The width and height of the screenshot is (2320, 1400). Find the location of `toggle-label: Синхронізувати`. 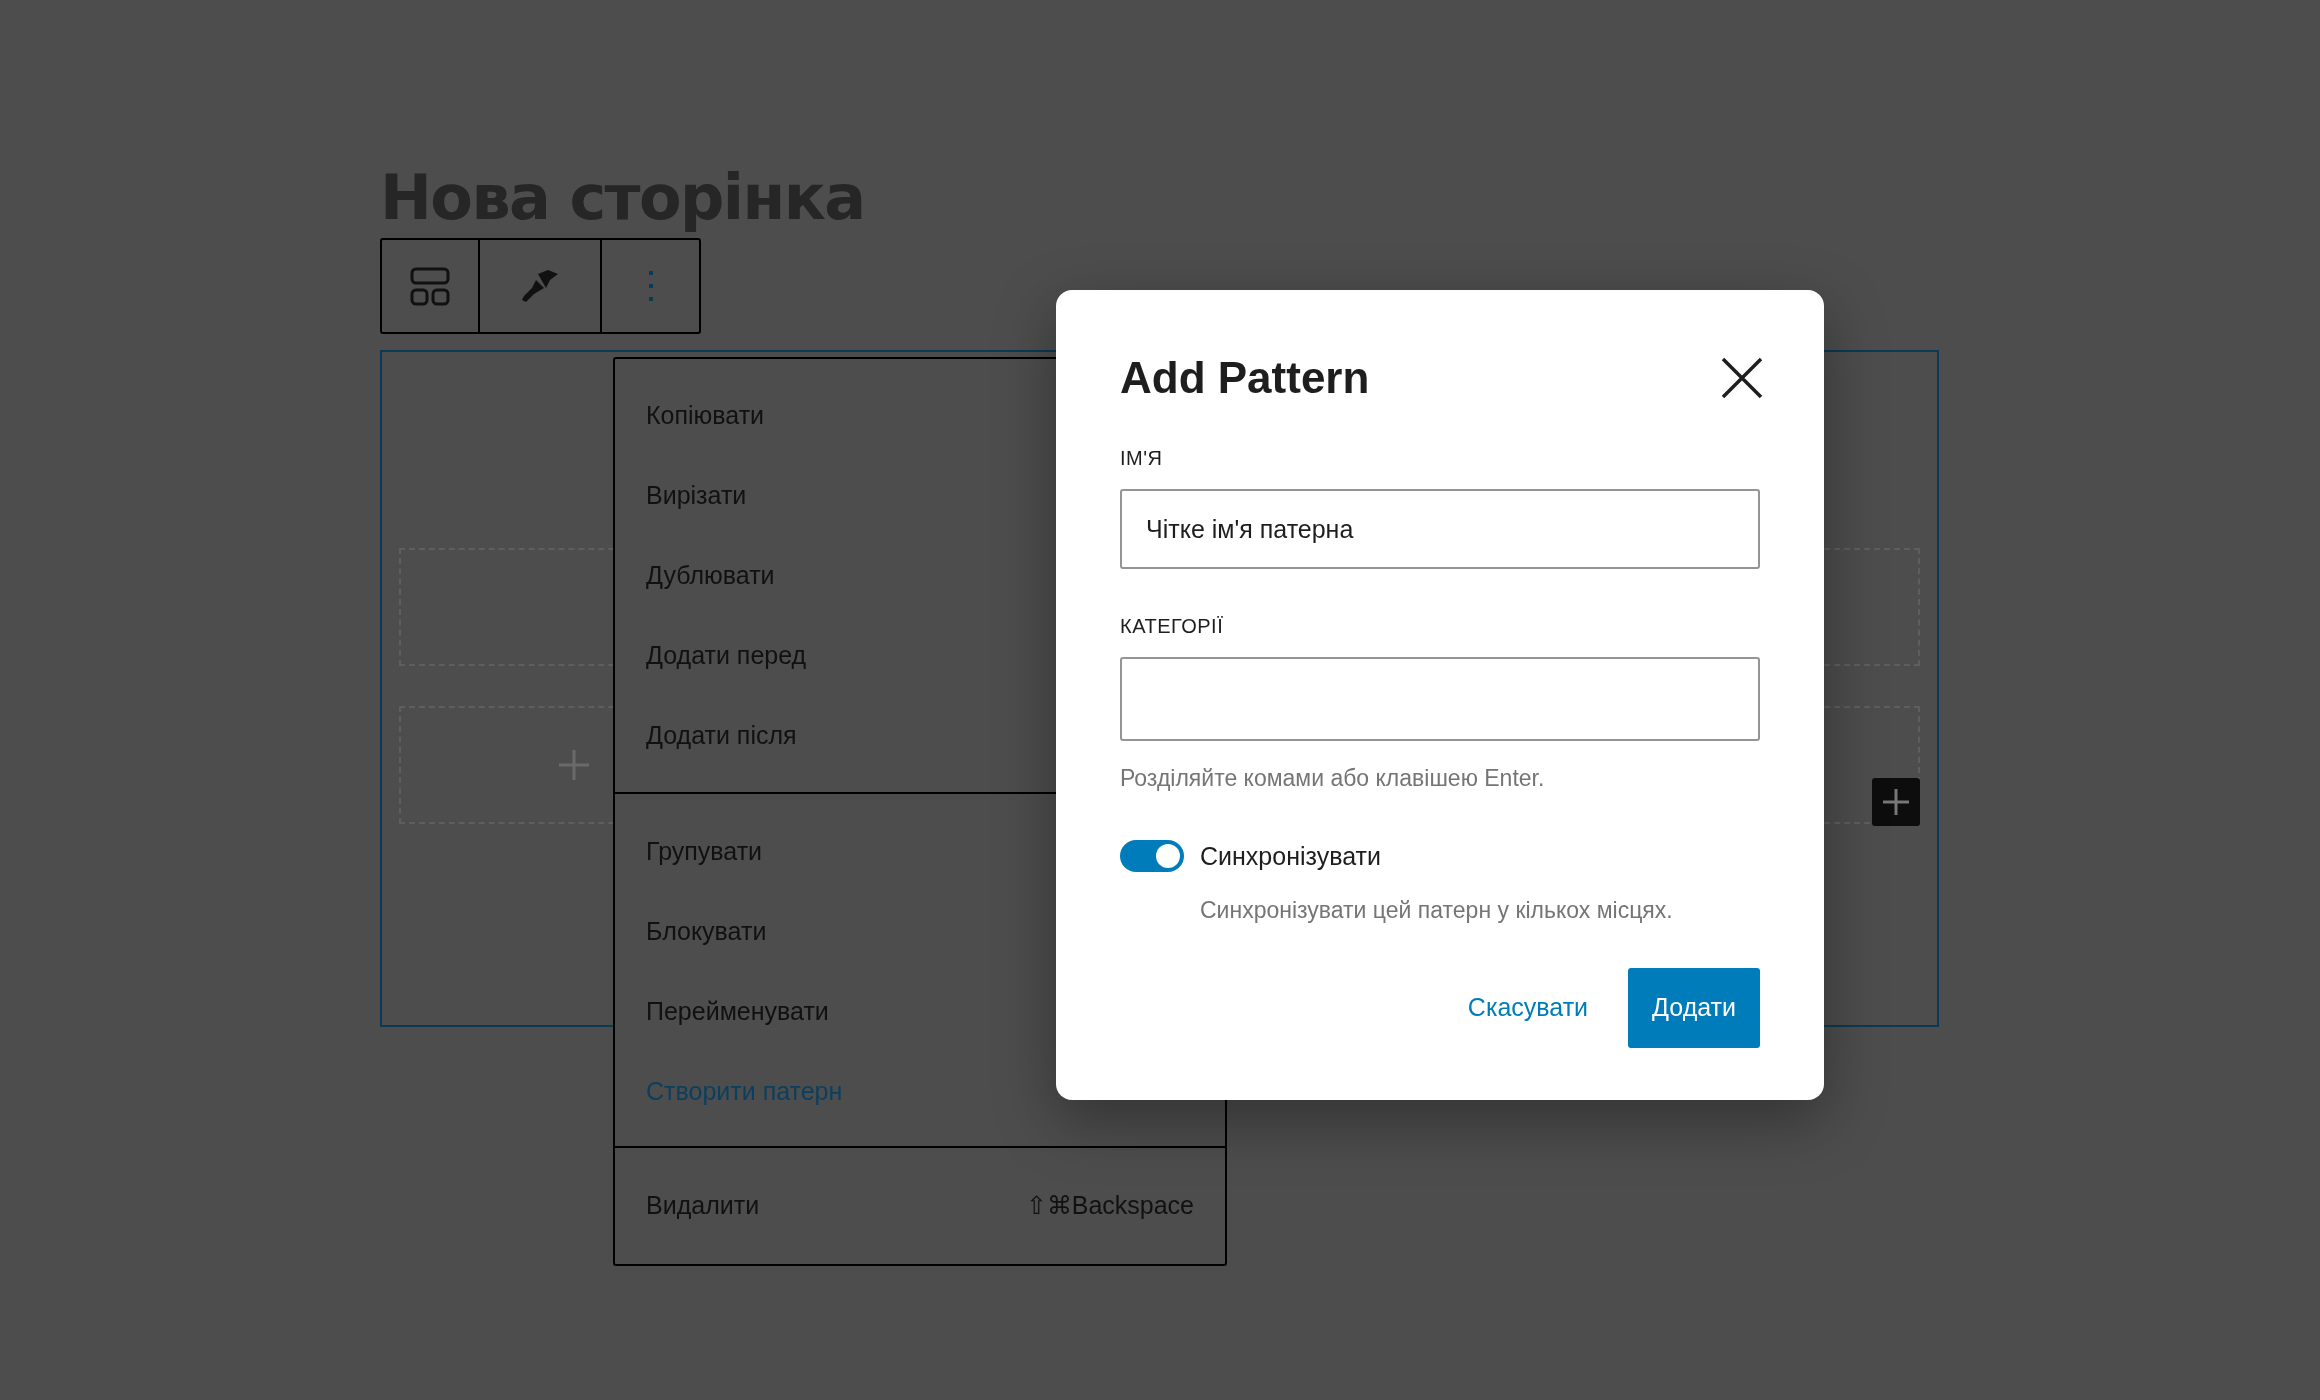

toggle-label: Синхронізувати is located at coordinates (1290, 856).